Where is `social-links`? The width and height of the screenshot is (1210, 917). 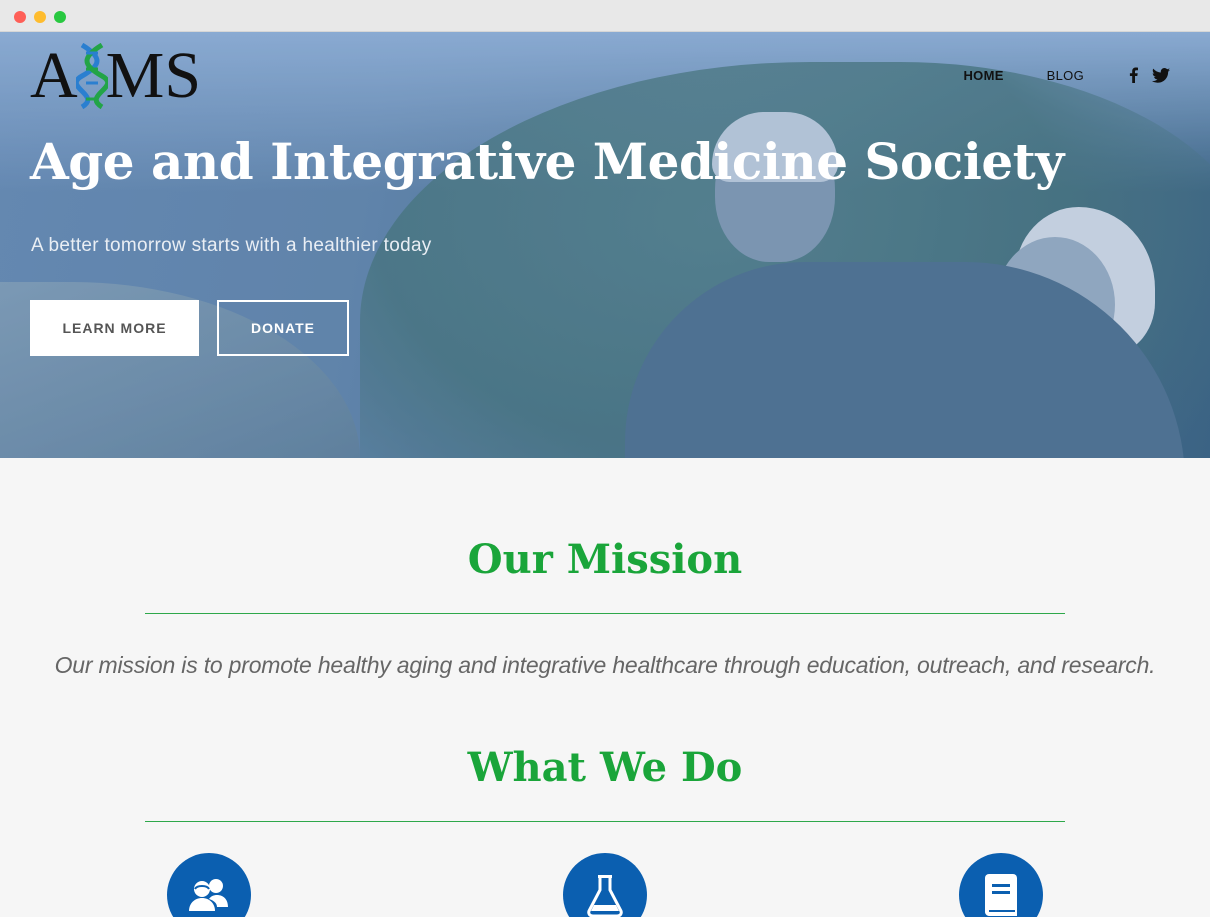
social-links is located at coordinates (1142, 75).